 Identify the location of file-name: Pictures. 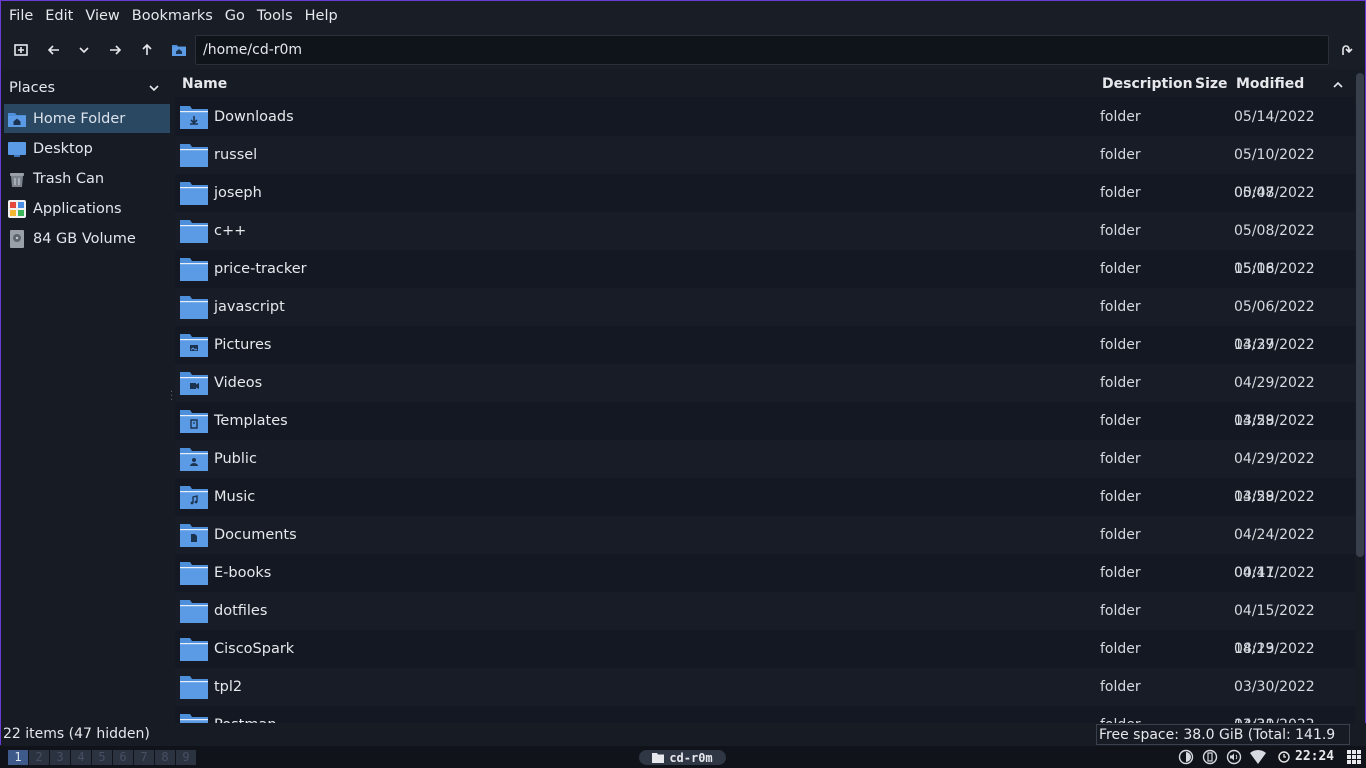
(243, 345).